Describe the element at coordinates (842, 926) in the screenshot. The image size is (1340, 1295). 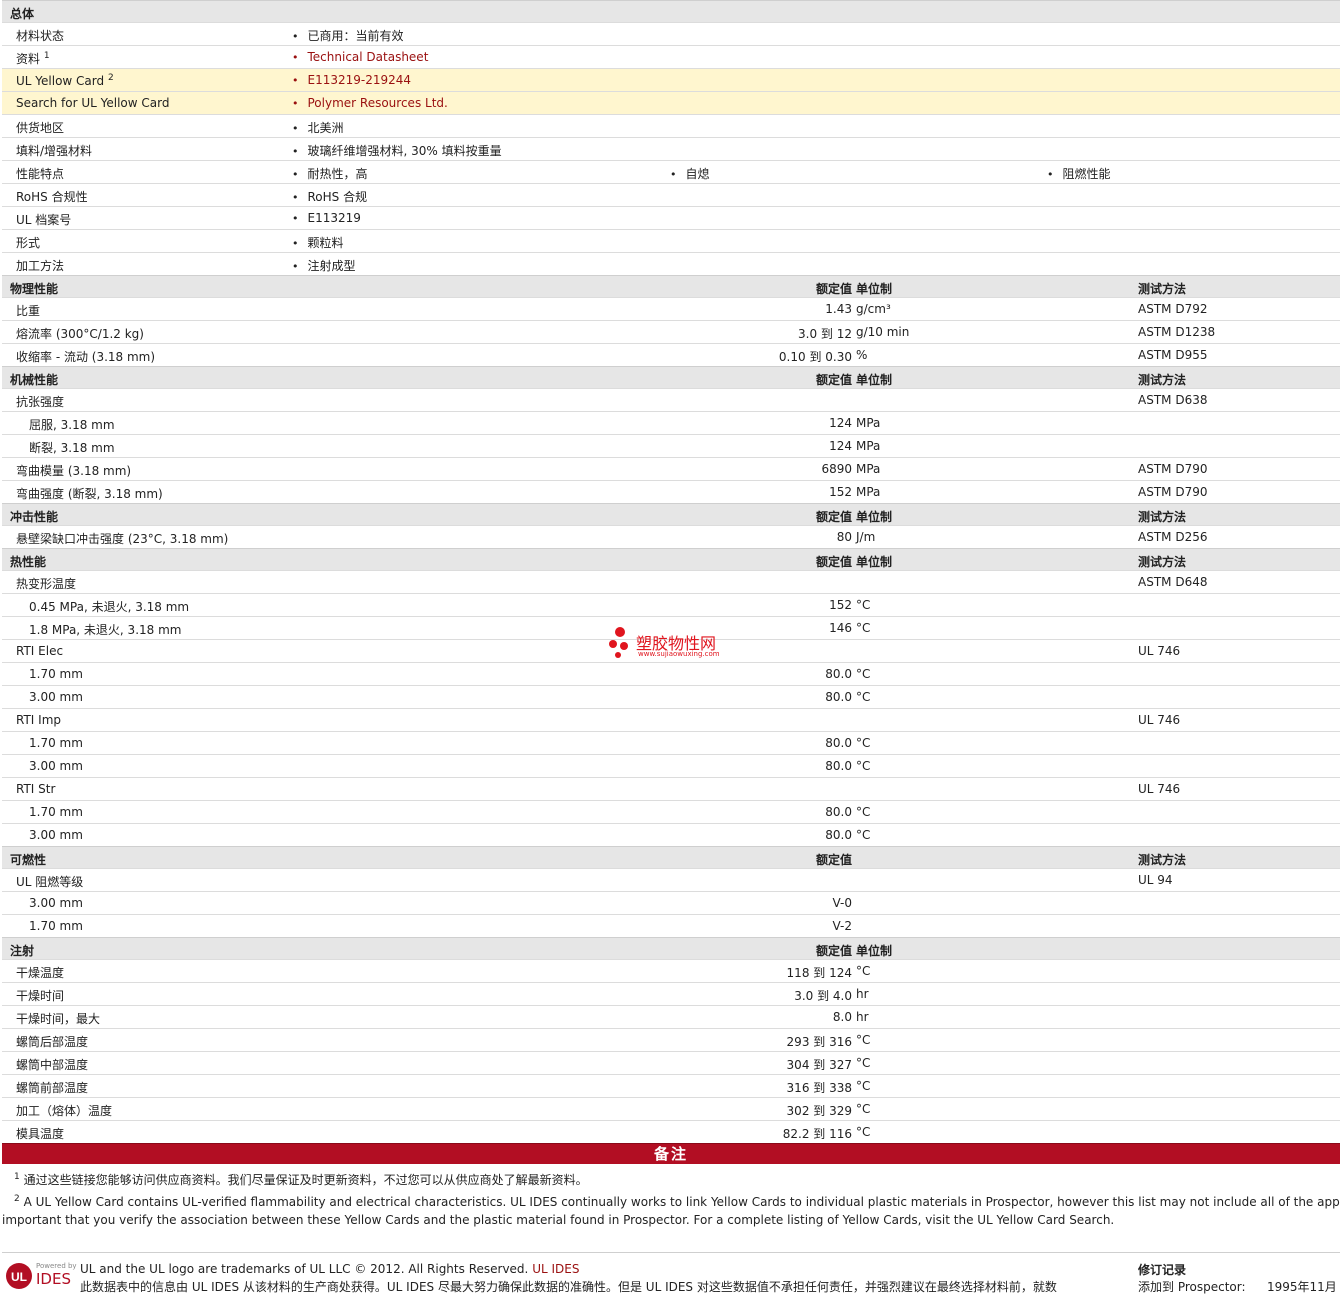
I see `nominal-value: V-2` at that location.